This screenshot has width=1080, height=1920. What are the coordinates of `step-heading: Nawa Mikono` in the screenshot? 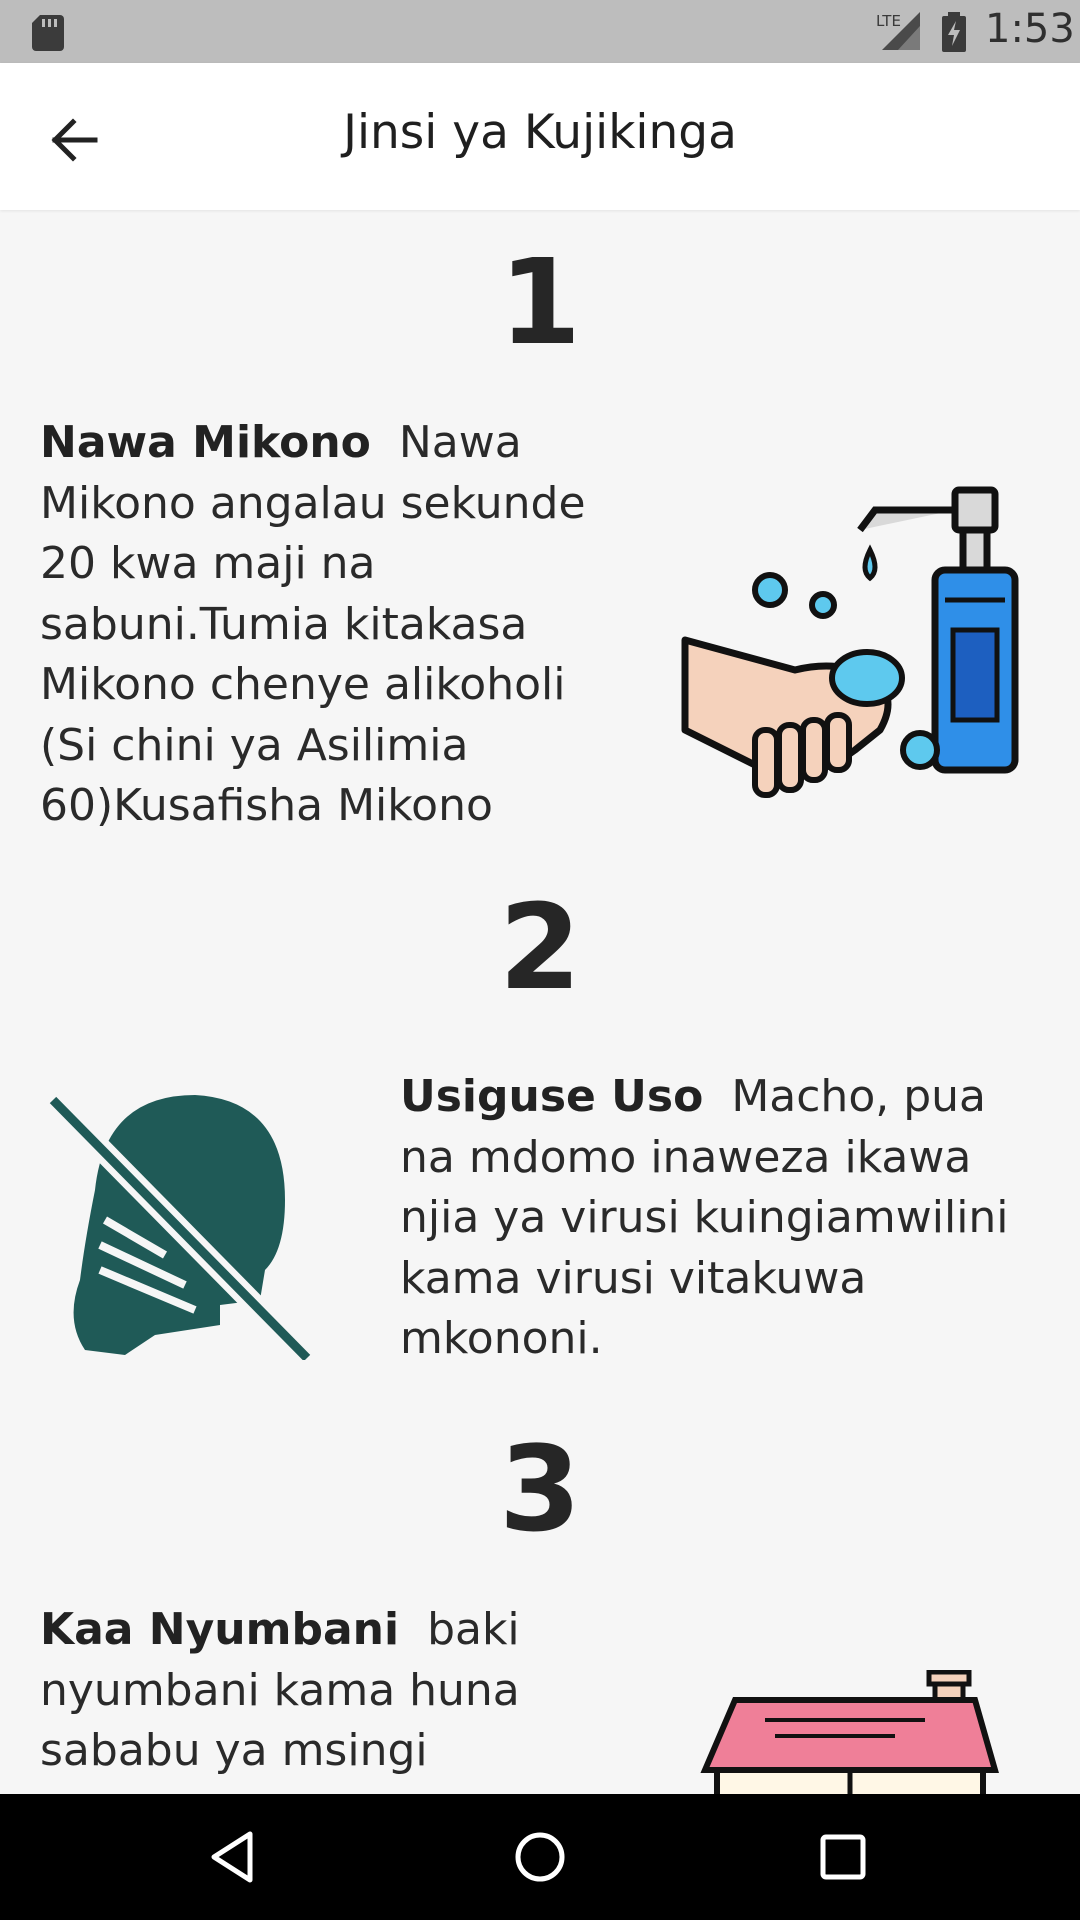 It's located at (205, 442).